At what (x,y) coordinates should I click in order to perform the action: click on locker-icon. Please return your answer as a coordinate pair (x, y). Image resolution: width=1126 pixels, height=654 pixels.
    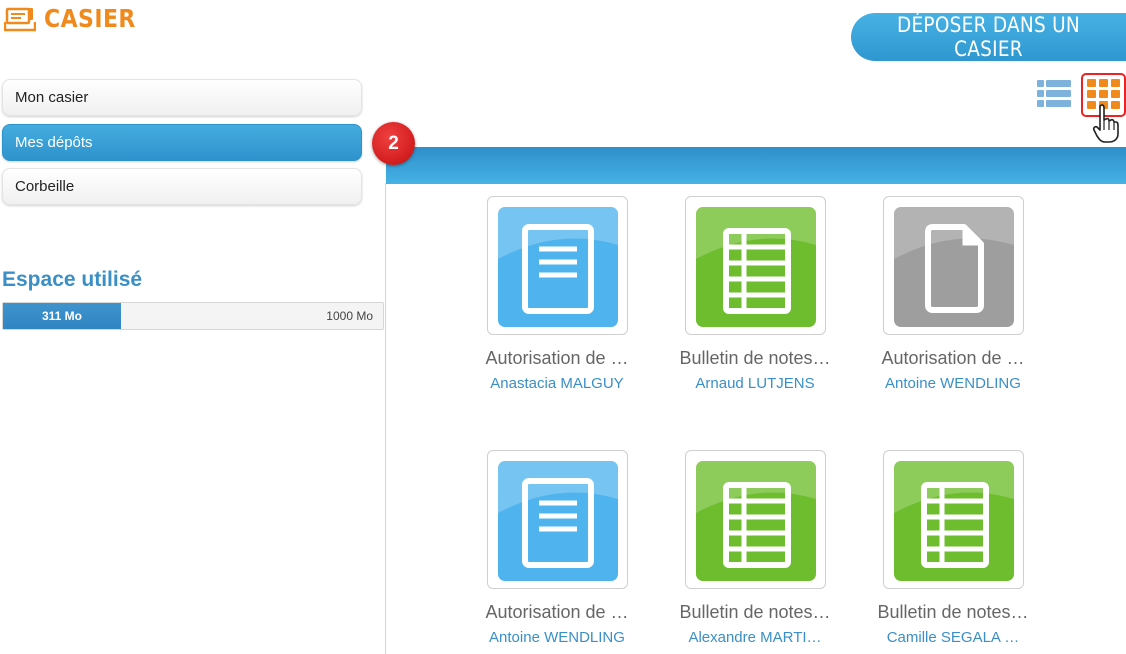
    Looking at the image, I should click on (20, 19).